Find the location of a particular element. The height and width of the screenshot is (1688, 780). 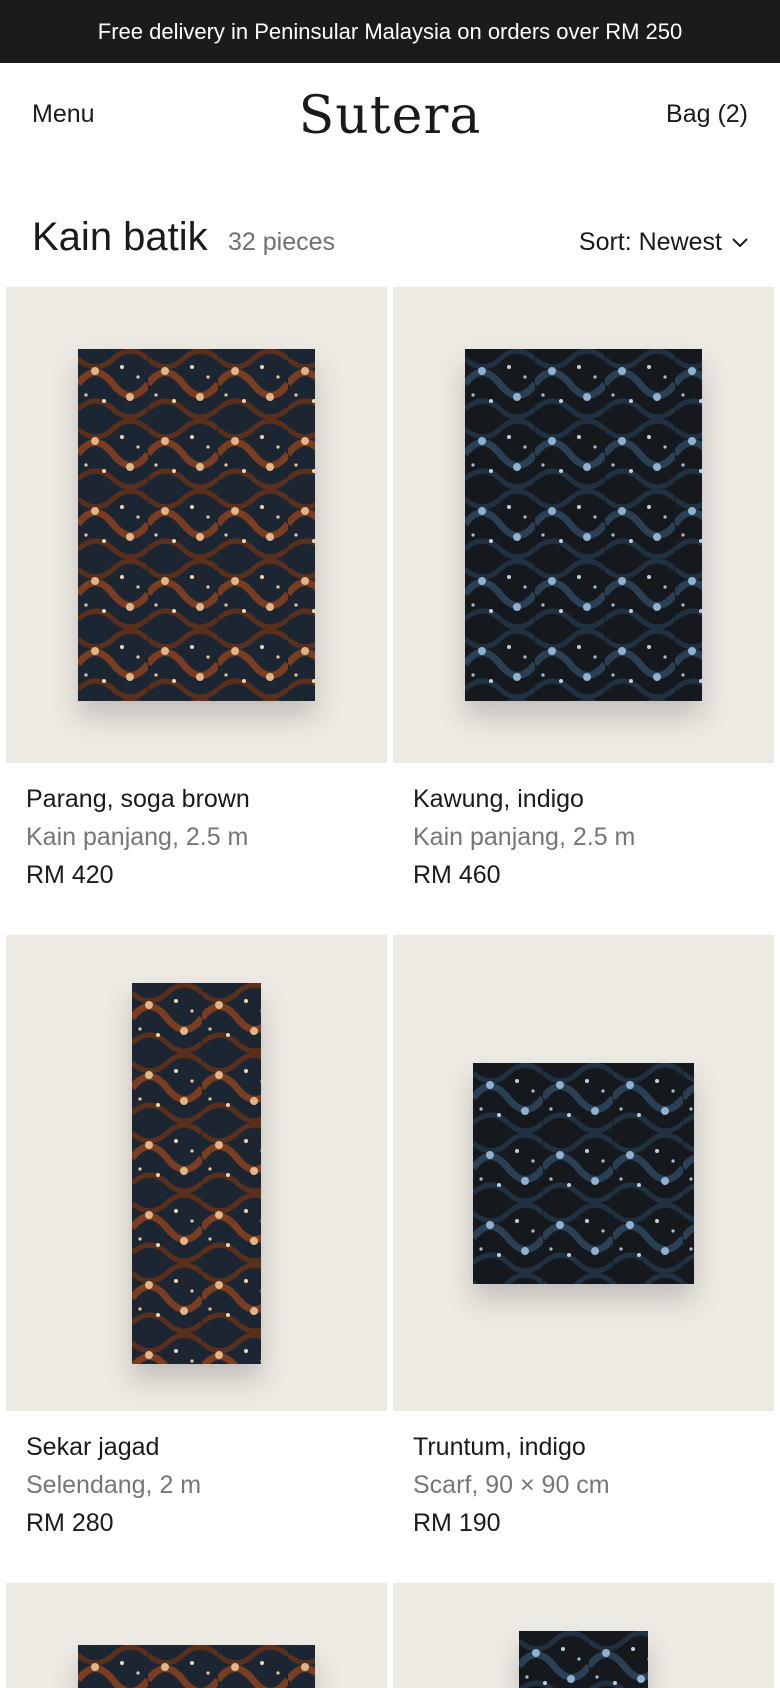

sort-dropdown: Sort: Newest is located at coordinates (663, 242).